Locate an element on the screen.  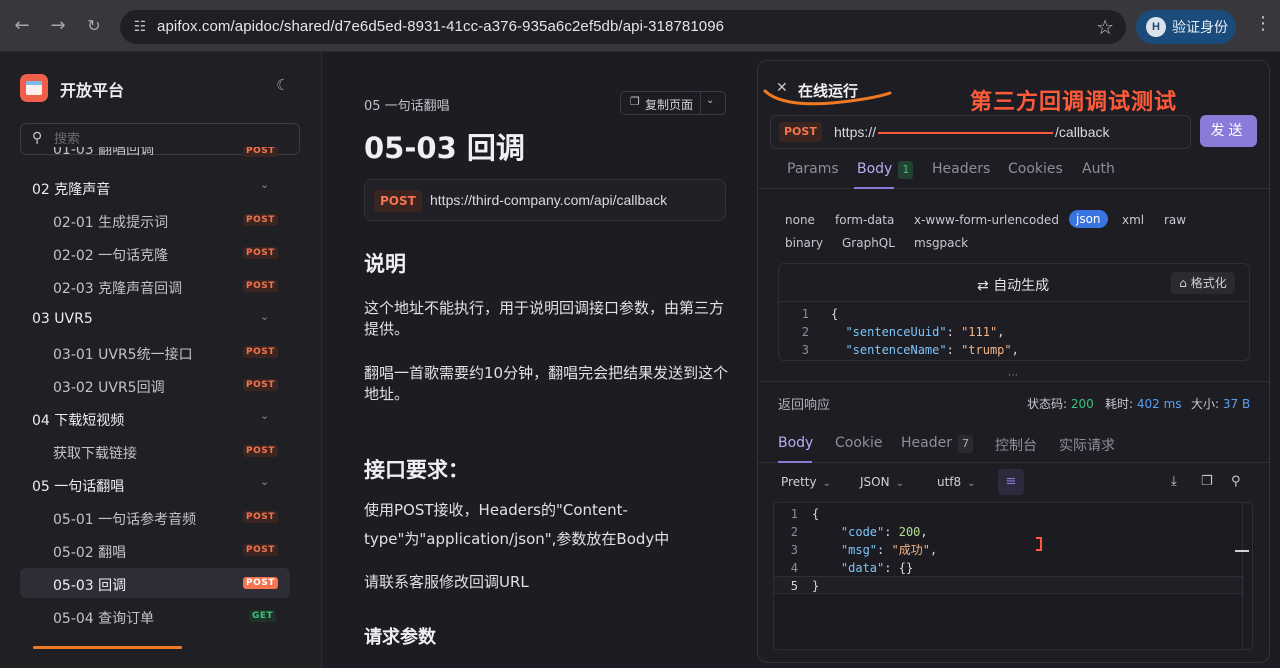
reload-icon: ↻ is located at coordinates (94, 26).